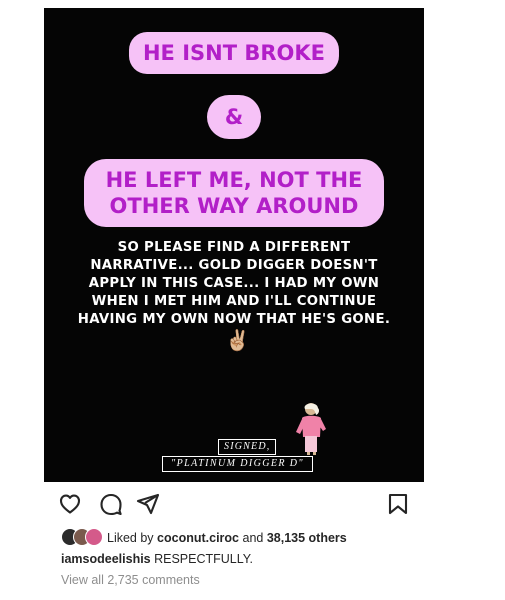  I want to click on caption-text: RESPECTFULLY., so click(203, 559).